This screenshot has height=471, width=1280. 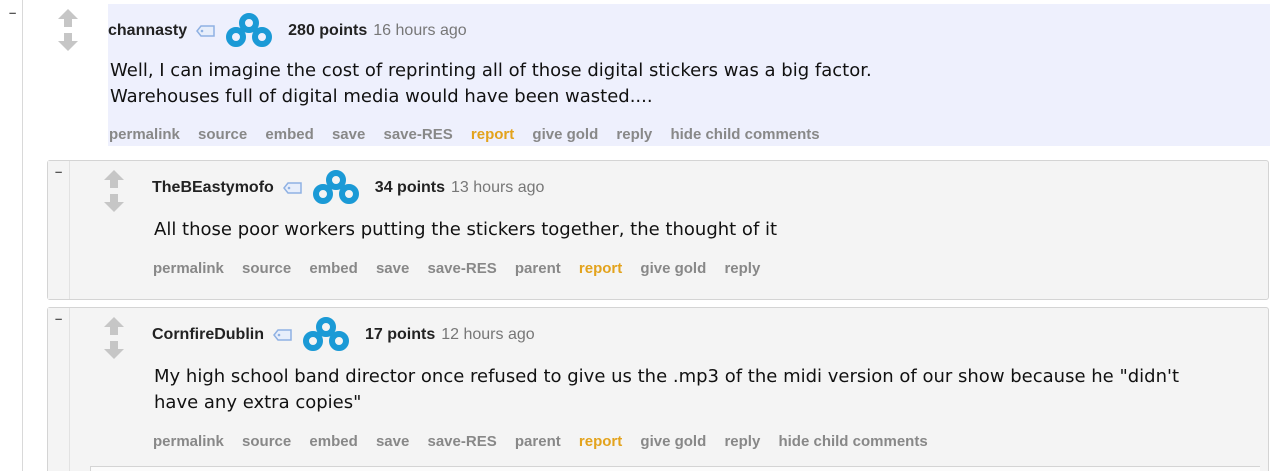 I want to click on tagline: TheBEastymofo 34 points 13 hours ago, so click(x=348, y=188).